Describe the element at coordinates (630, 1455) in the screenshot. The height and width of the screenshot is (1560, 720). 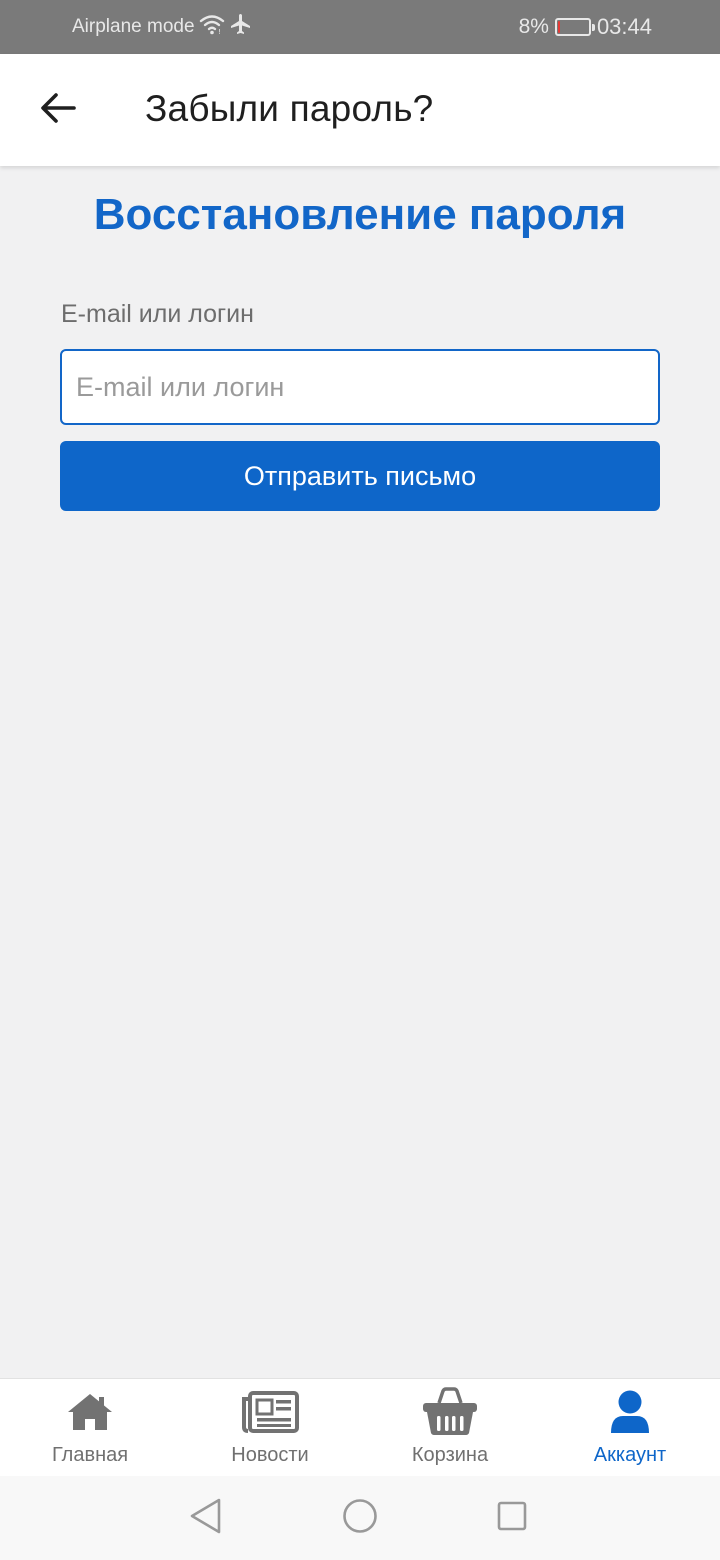
I see `nav-label-account: Аккаунт` at that location.